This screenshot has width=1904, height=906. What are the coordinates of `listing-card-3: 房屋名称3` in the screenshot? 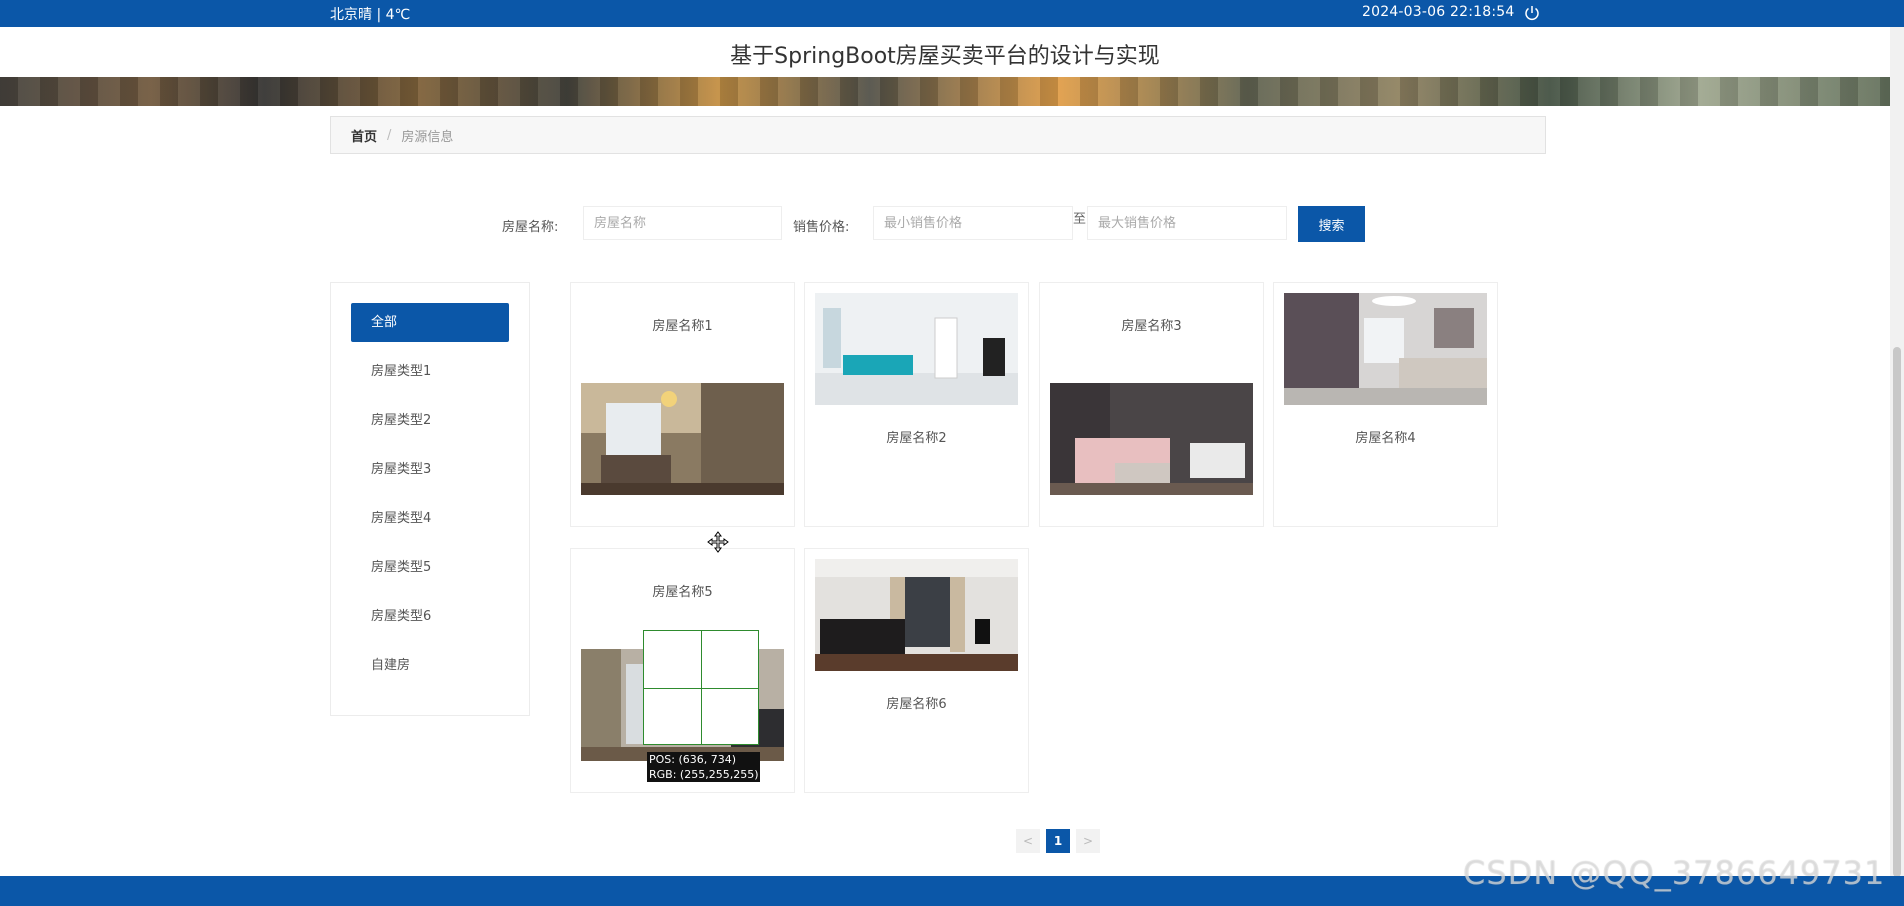 It's located at (1151, 404).